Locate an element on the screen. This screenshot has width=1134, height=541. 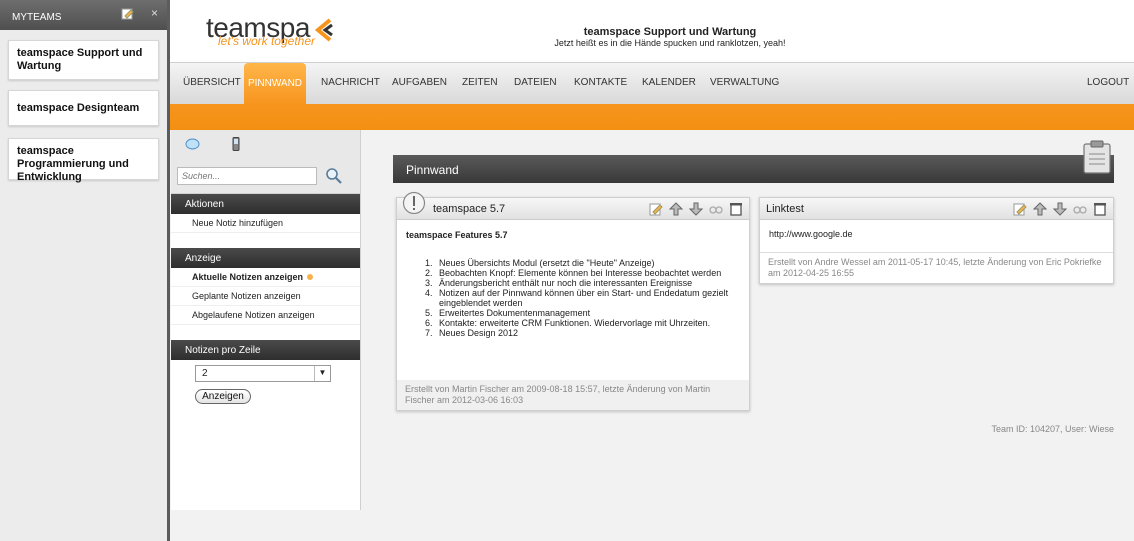
notes-per-row-select: 2 ▼ is located at coordinates (263, 373).